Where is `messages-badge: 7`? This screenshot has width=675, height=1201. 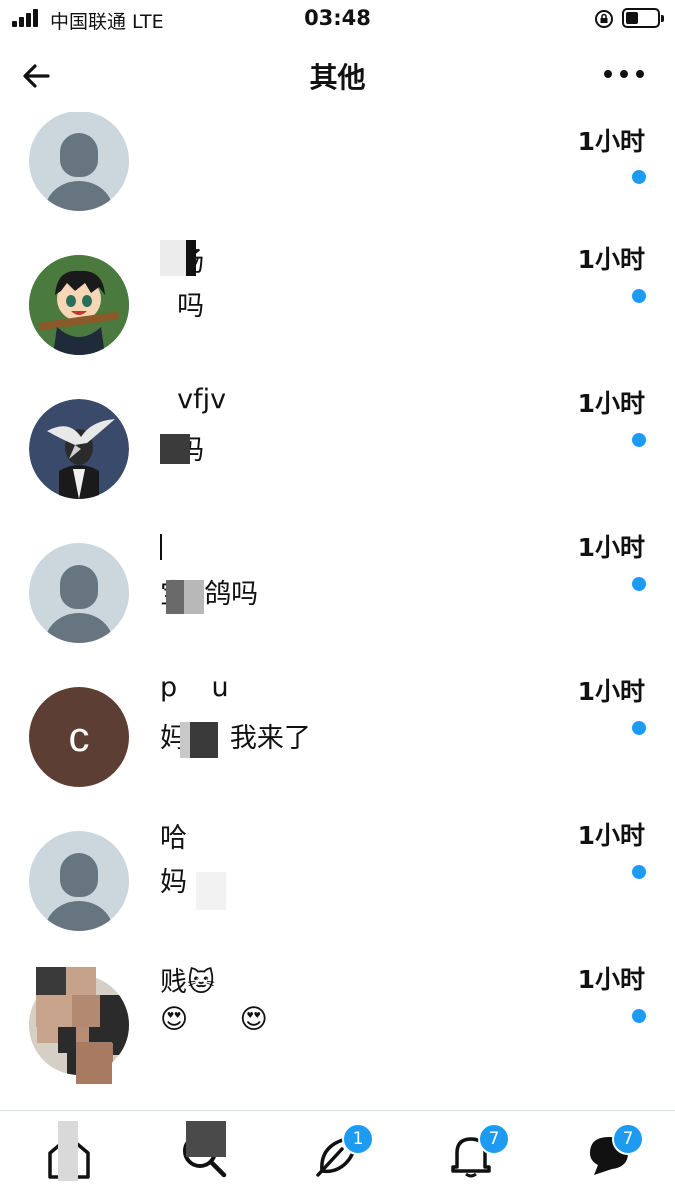
messages-badge: 7 is located at coordinates (628, 1139).